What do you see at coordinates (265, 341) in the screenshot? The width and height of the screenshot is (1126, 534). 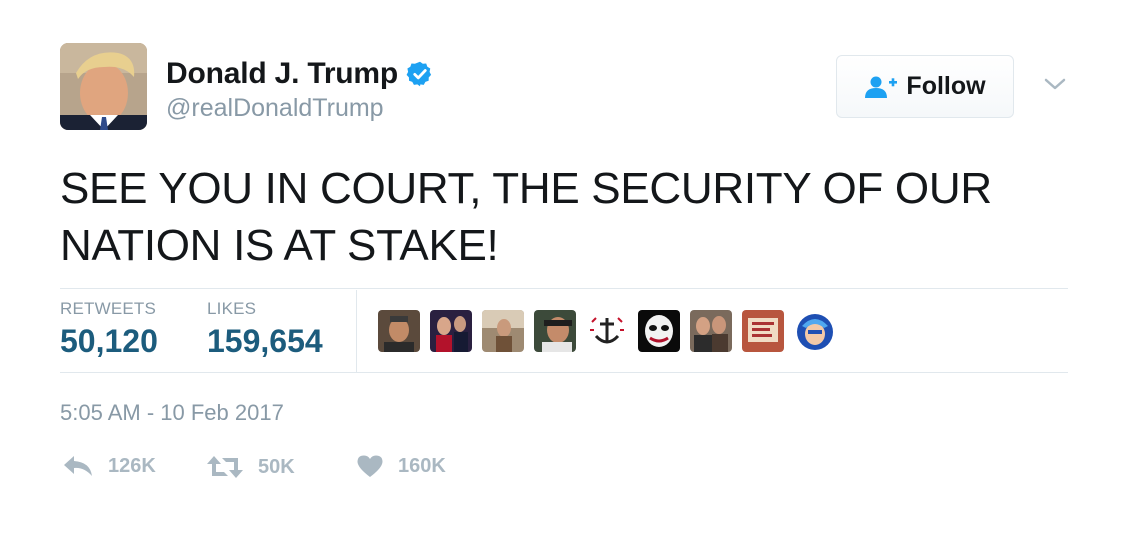 I see `likes-value: 159,654` at bounding box center [265, 341].